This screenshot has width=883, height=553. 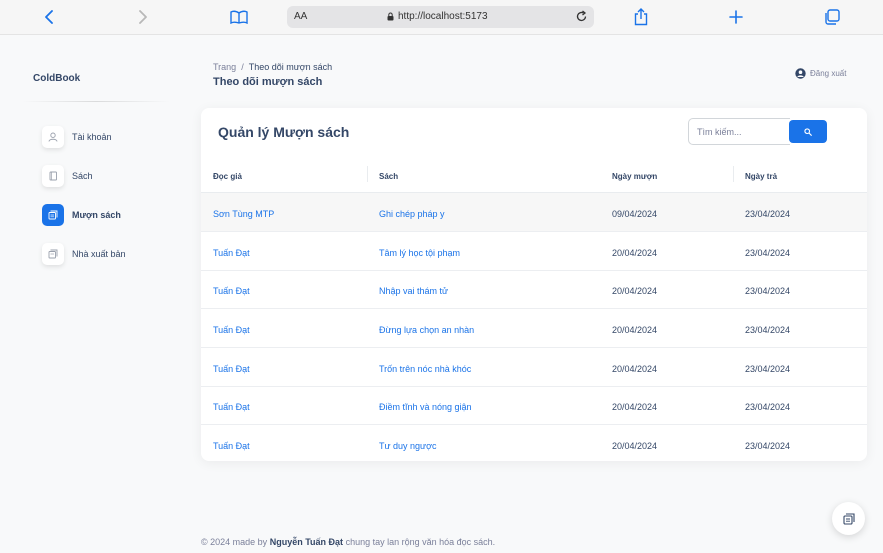 I want to click on footer-author: Nguyễn Tuấn Đạt, so click(x=306, y=542).